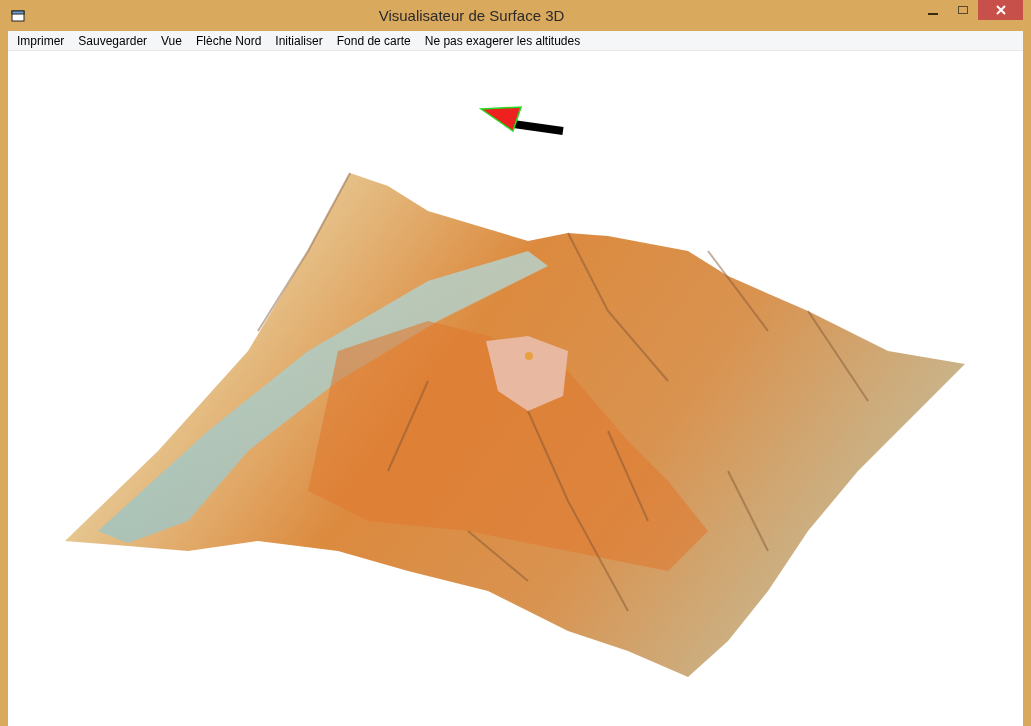 This screenshot has height=726, width=1031. What do you see at coordinates (41, 40) in the screenshot?
I see `menu-item: Imprimer` at bounding box center [41, 40].